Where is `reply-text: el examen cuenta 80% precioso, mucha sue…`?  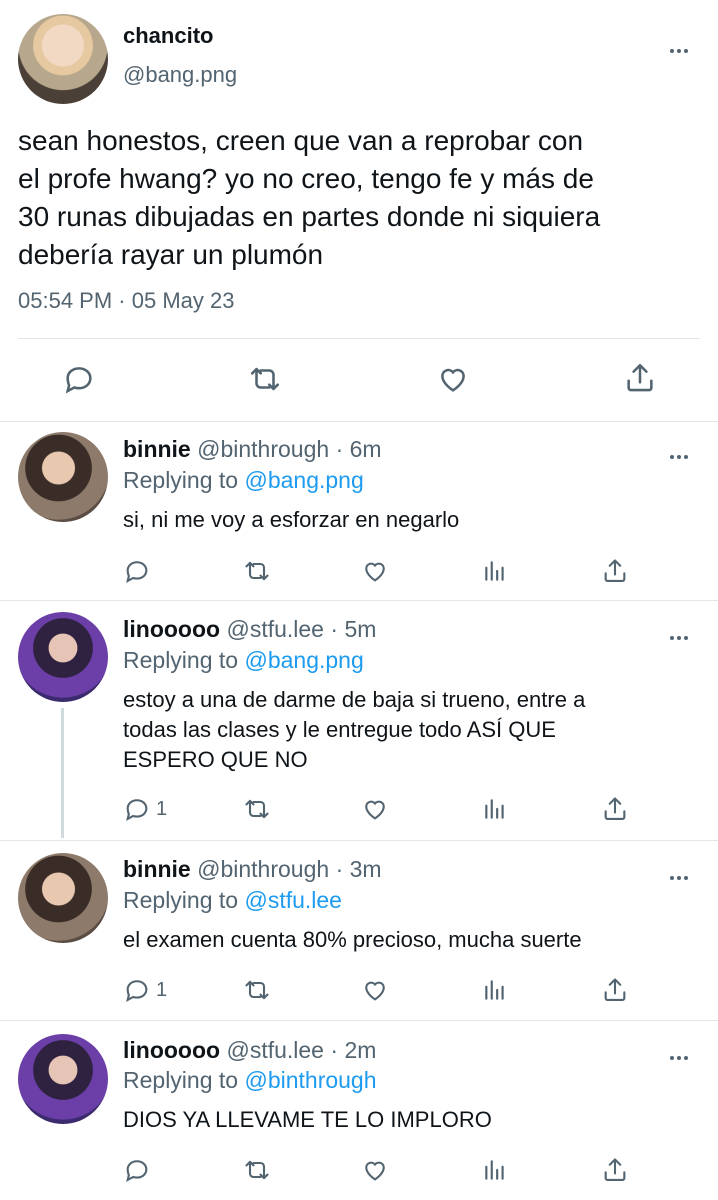 reply-text: el examen cuenta 80% precioso, mucha sue… is located at coordinates (352, 940).